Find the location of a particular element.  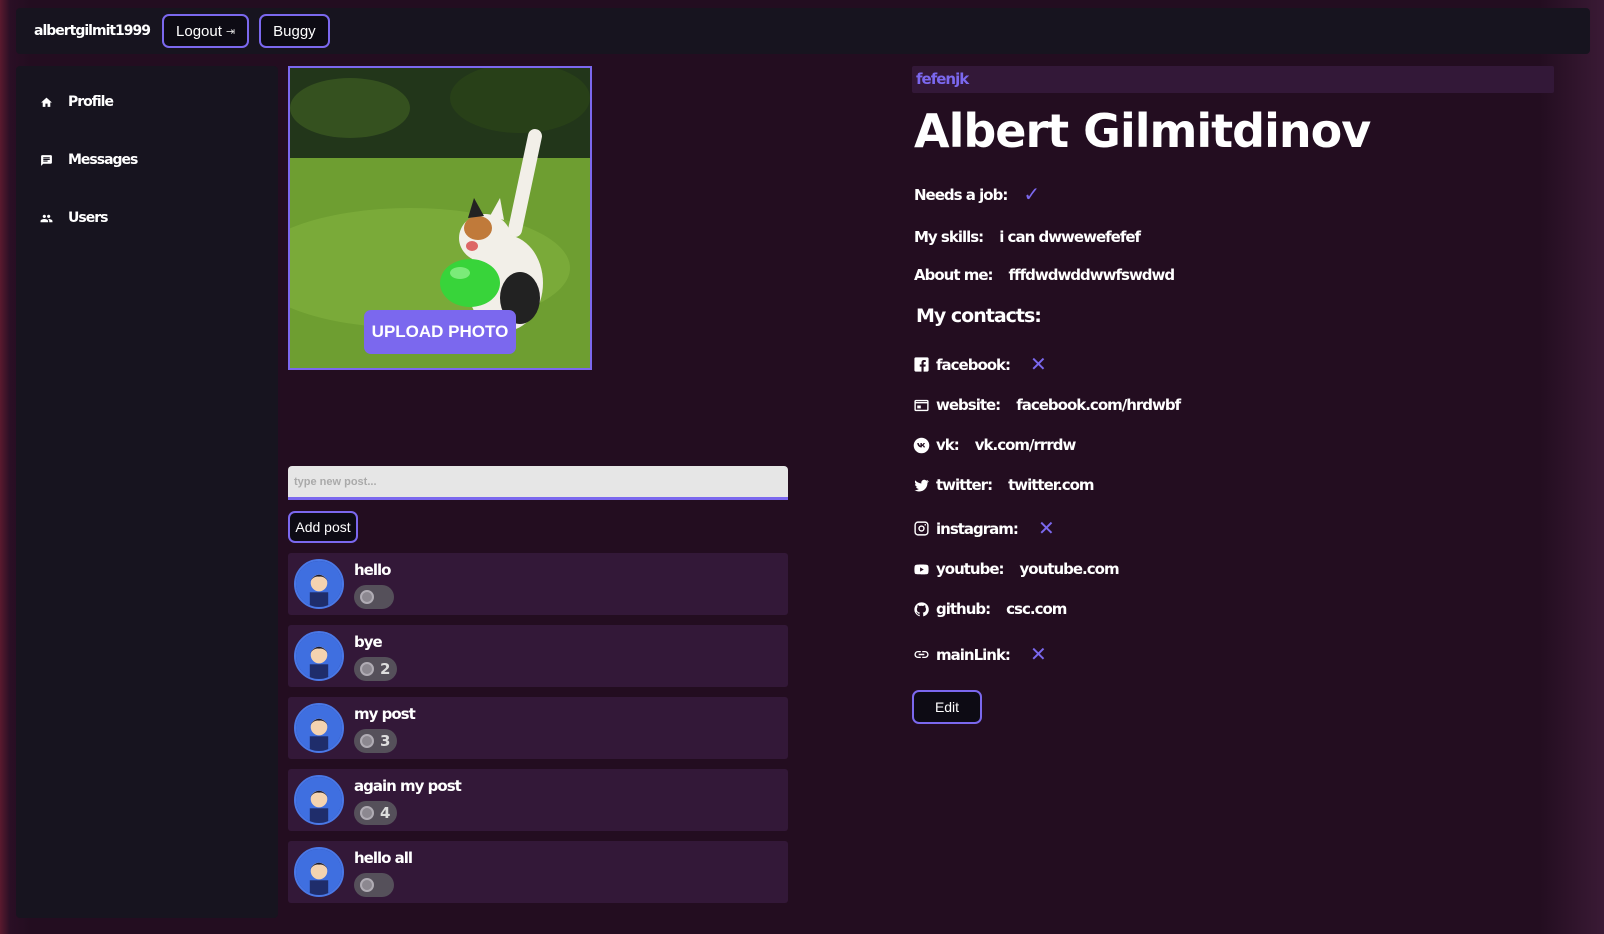

top-header: albertgilmit1999 Logout ⇥ Buggy is located at coordinates (803, 31).